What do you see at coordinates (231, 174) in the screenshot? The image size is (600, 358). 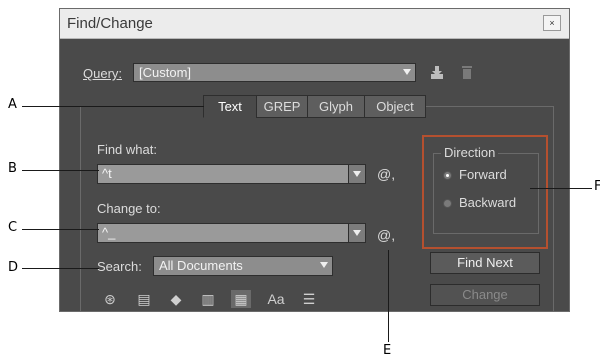 I see `find-what-field: ^t` at bounding box center [231, 174].